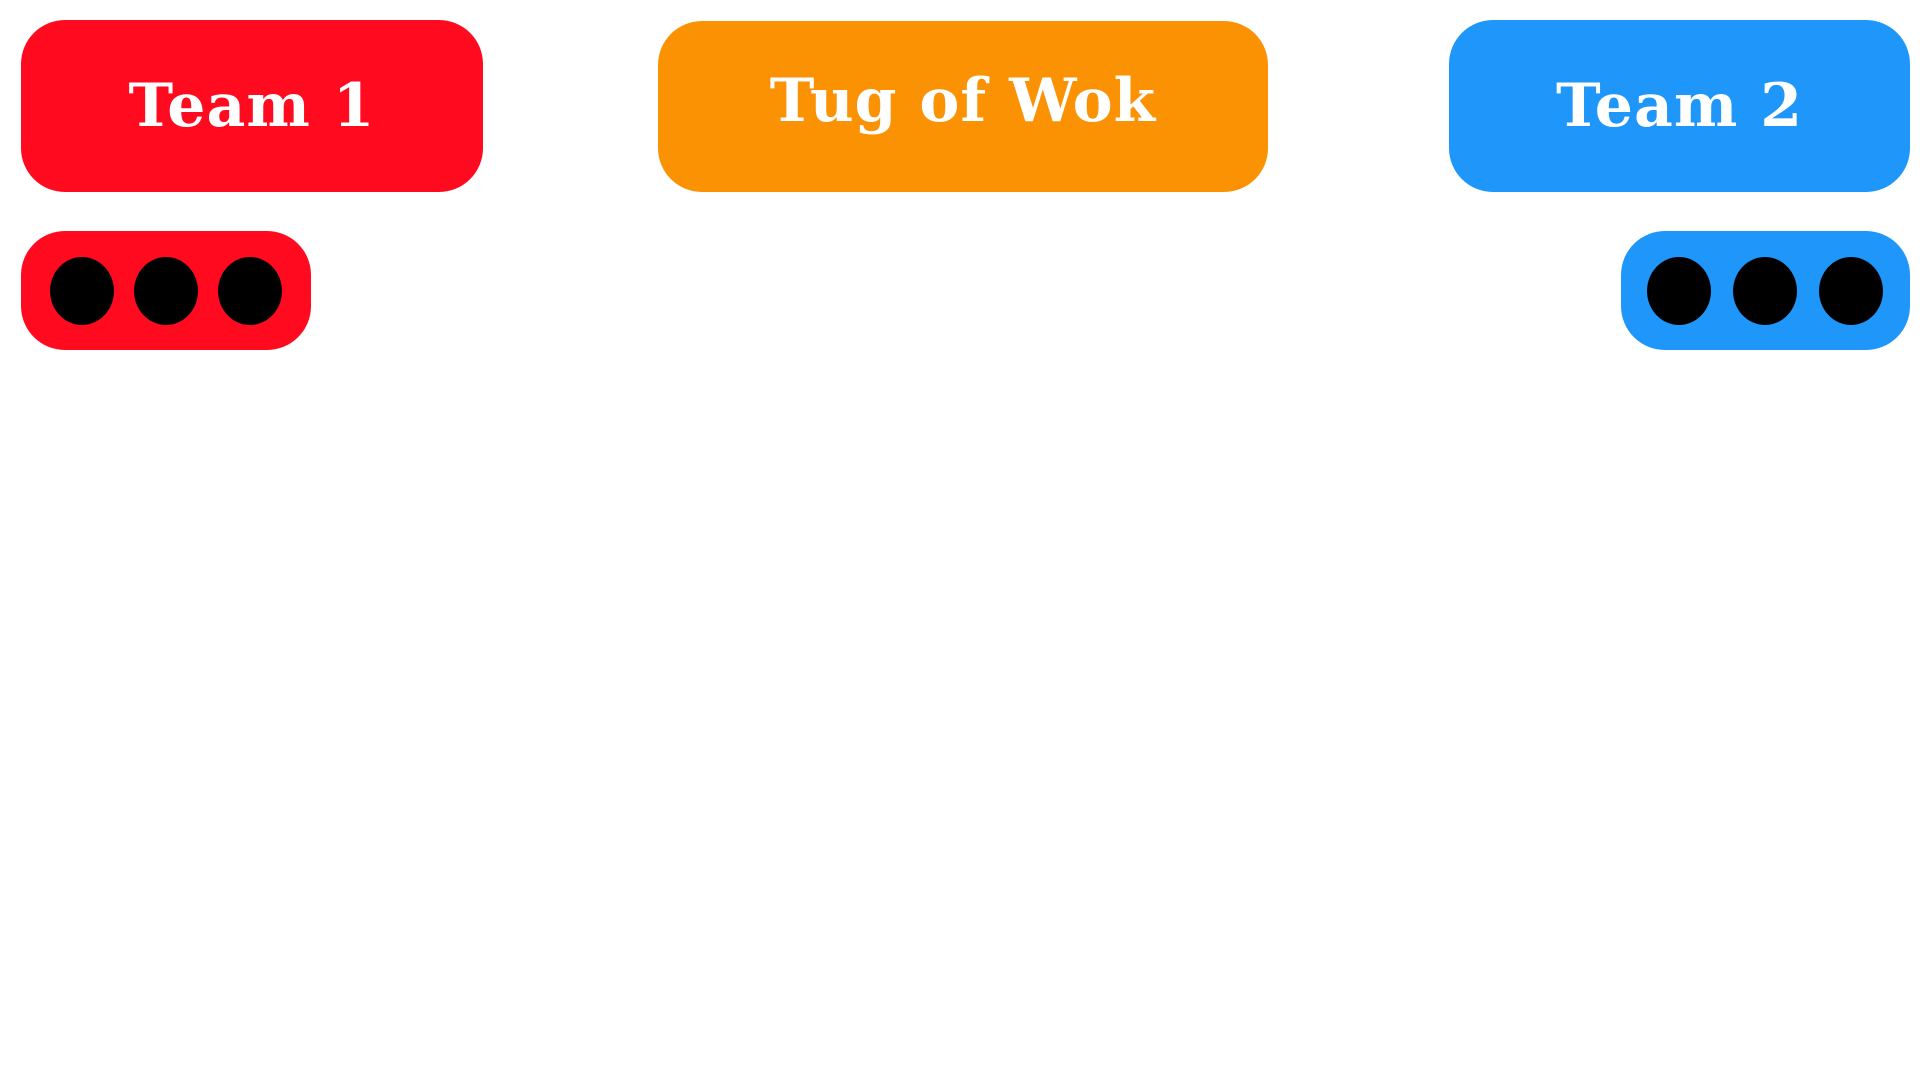 This screenshot has width=1920, height=1080. I want to click on game-title: Tug of Wok, so click(963, 100).